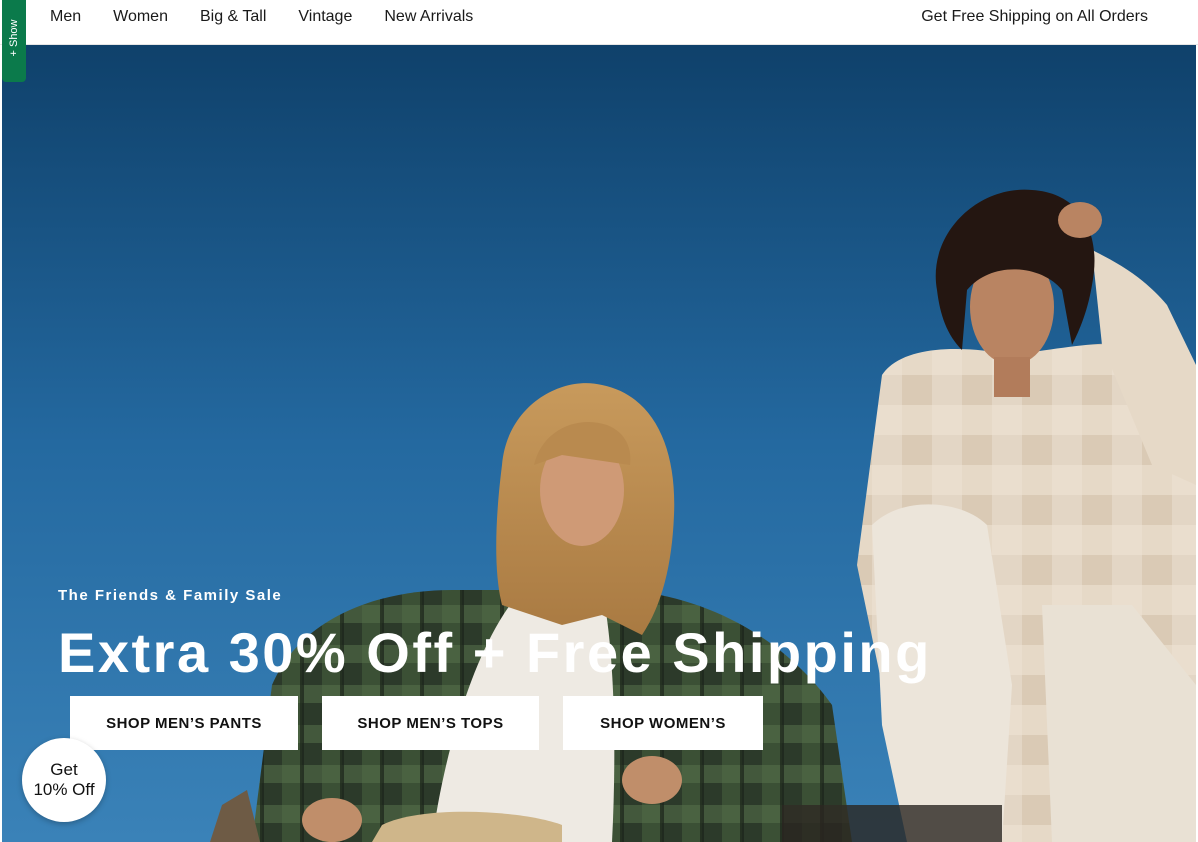 This screenshot has width=1198, height=842. I want to click on show-tab-label: + Show, so click(14, 38).